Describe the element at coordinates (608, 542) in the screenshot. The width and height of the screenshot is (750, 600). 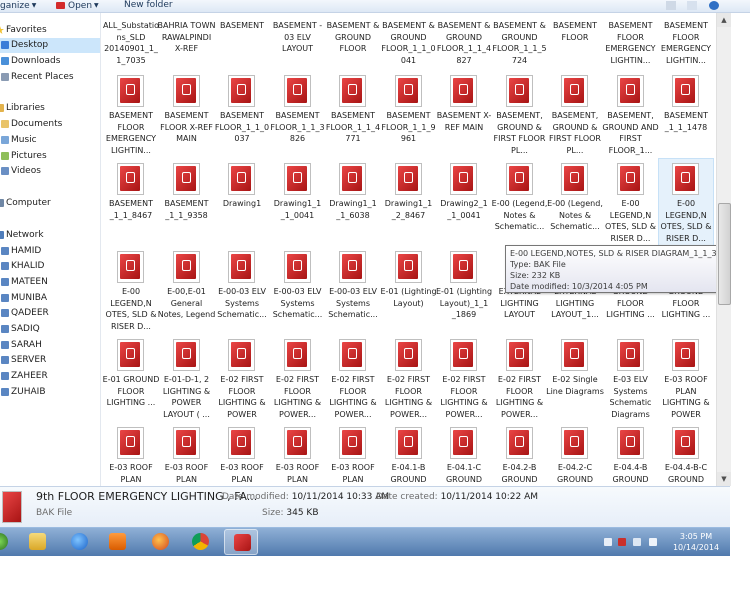
I see `tray-show-hidden-icon` at that location.